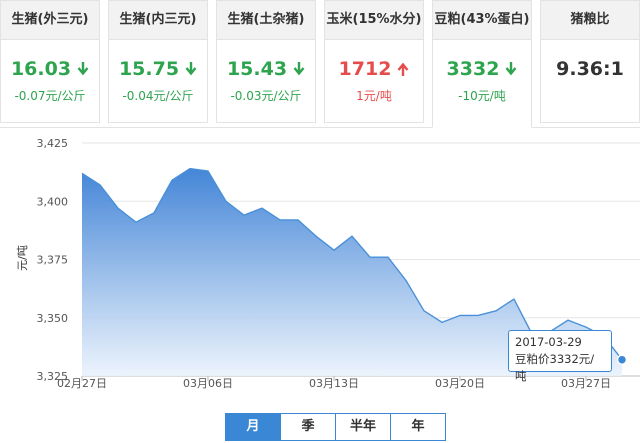  Describe the element at coordinates (460, 383) in the screenshot. I see `x-tick-label: 03月20日` at that location.